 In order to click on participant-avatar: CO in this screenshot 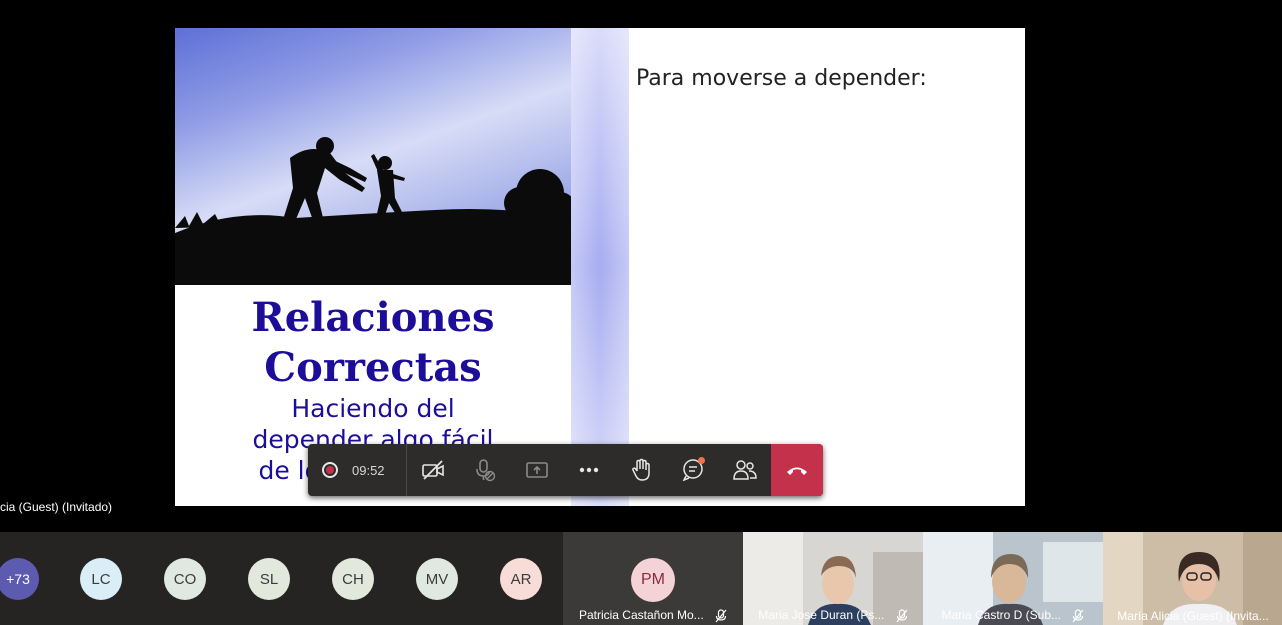, I will do `click(185, 579)`.